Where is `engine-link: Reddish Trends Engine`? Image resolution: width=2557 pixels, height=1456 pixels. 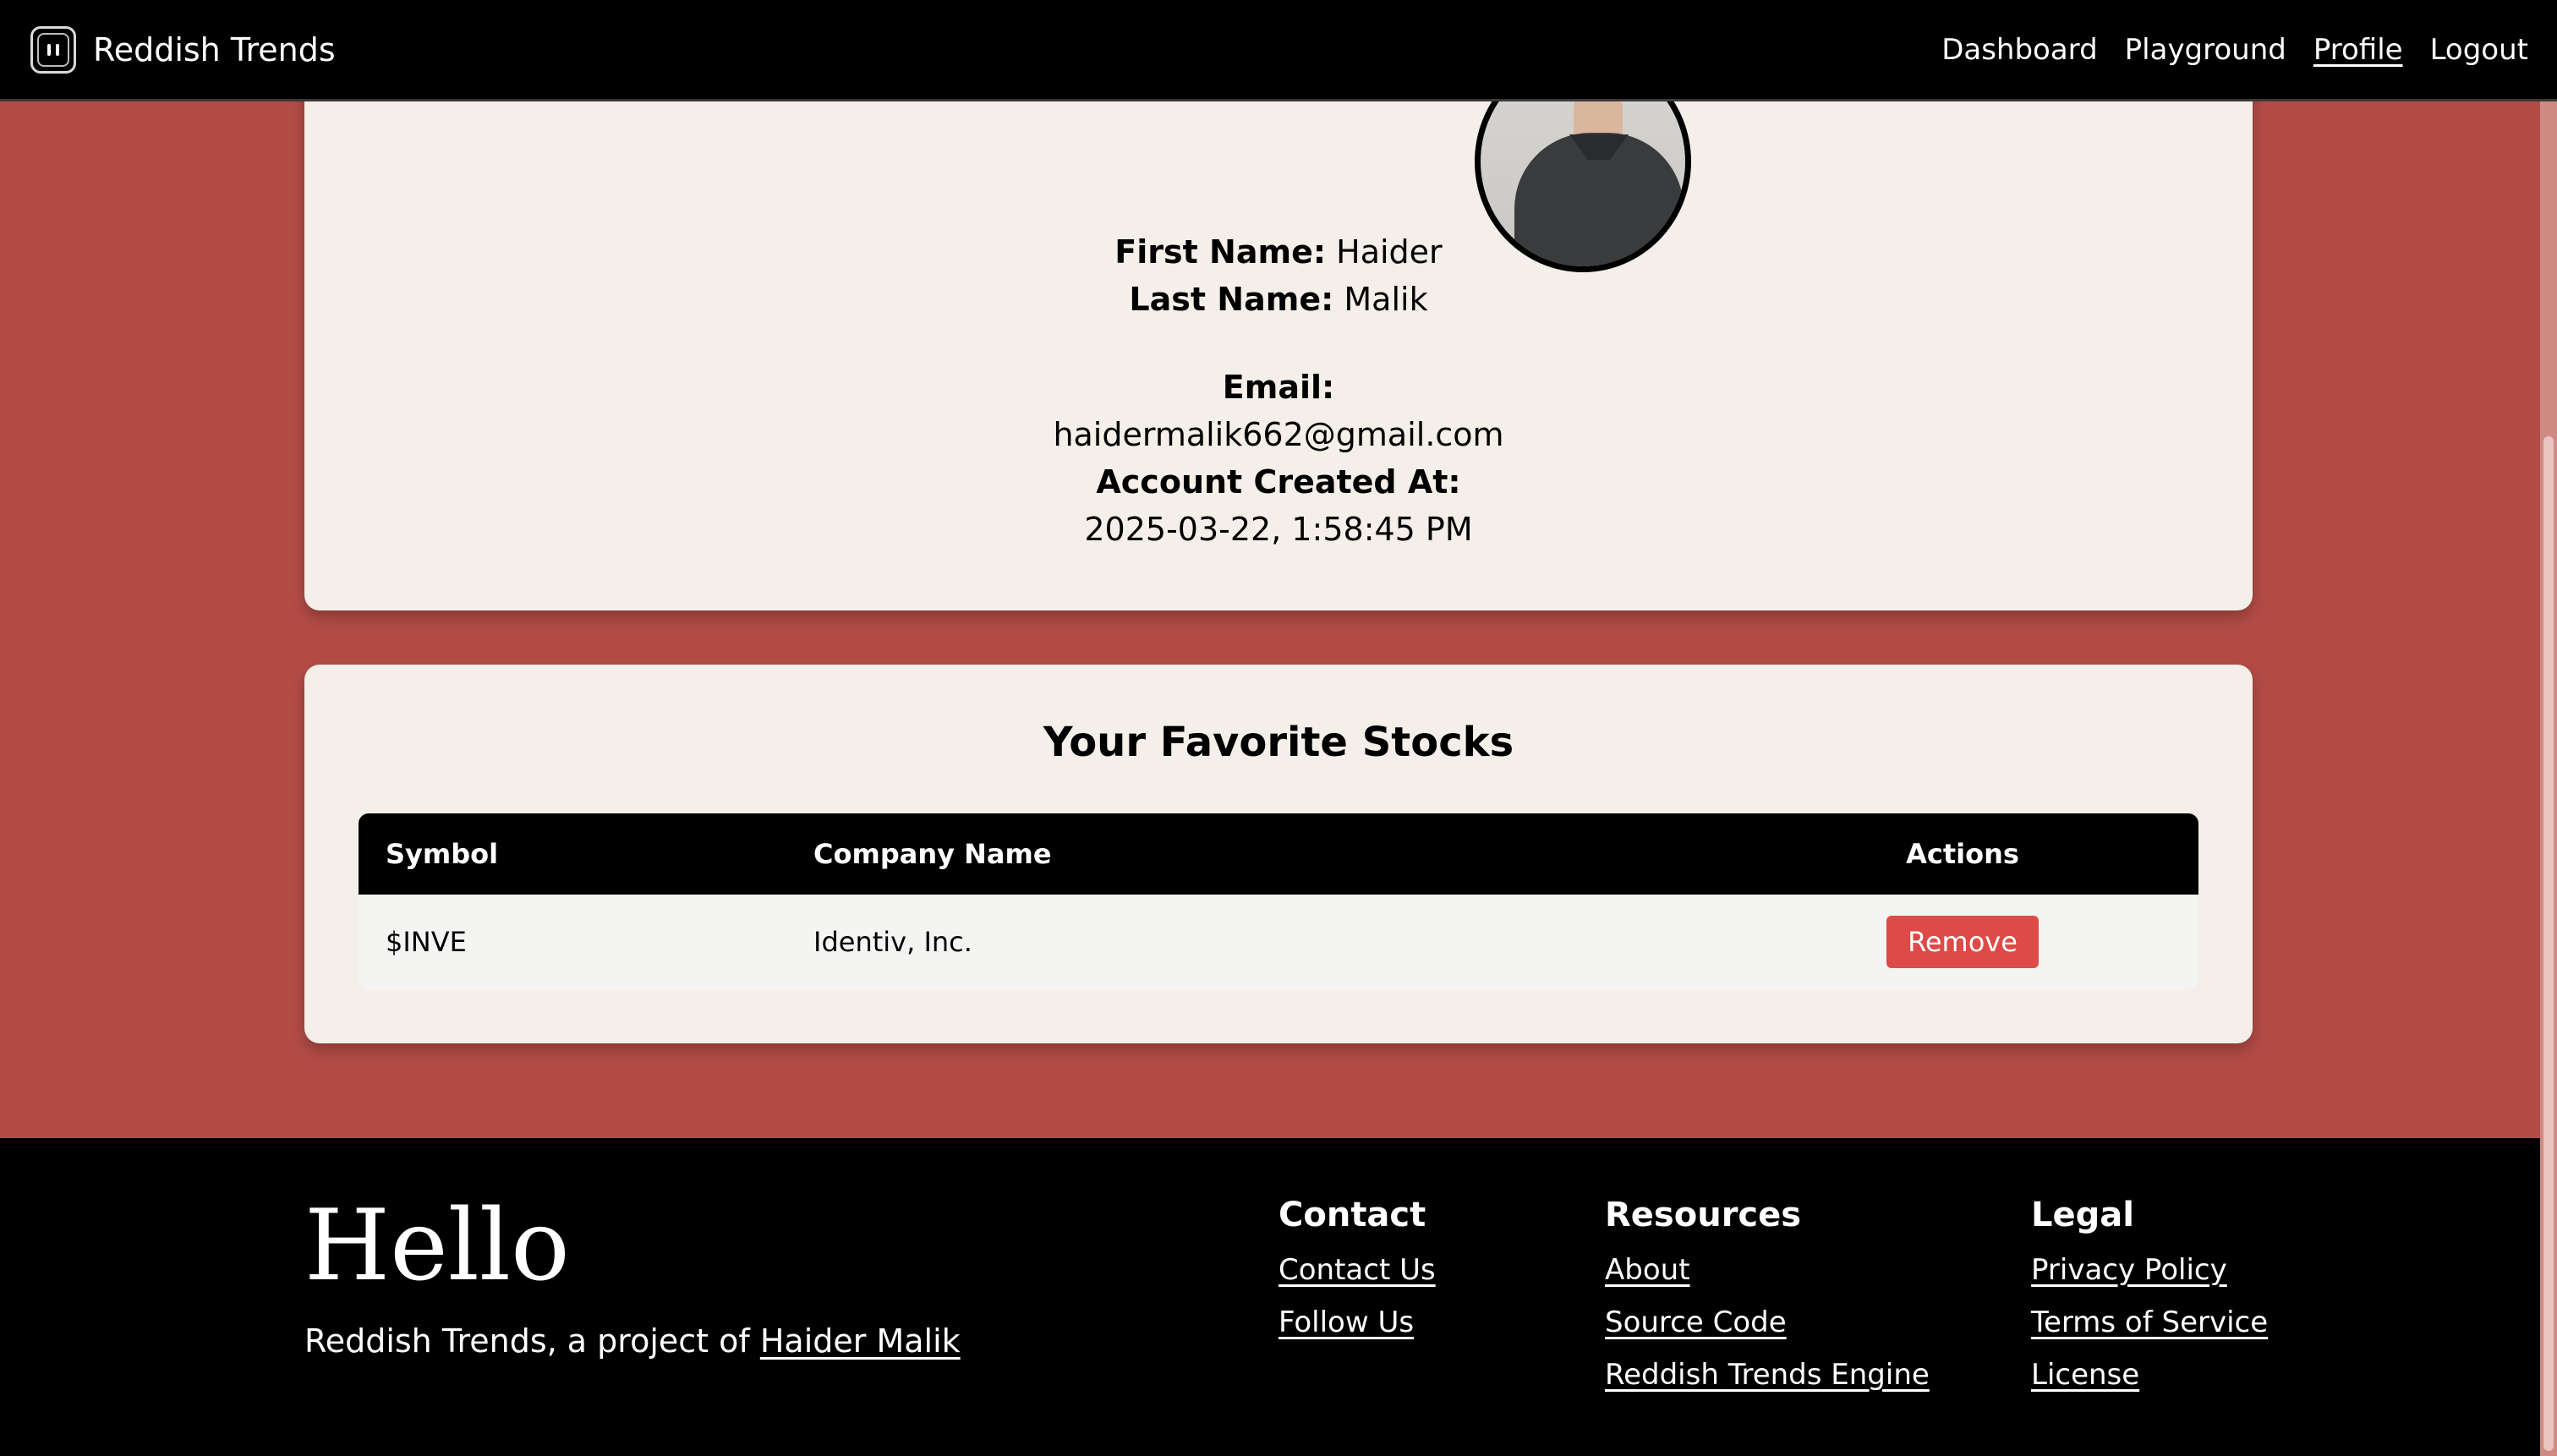
engine-link: Reddish Trends Engine is located at coordinates (1767, 1375).